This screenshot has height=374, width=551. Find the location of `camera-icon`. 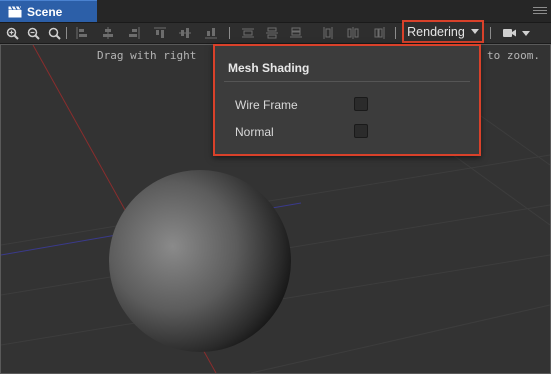

camera-icon is located at coordinates (517, 33).